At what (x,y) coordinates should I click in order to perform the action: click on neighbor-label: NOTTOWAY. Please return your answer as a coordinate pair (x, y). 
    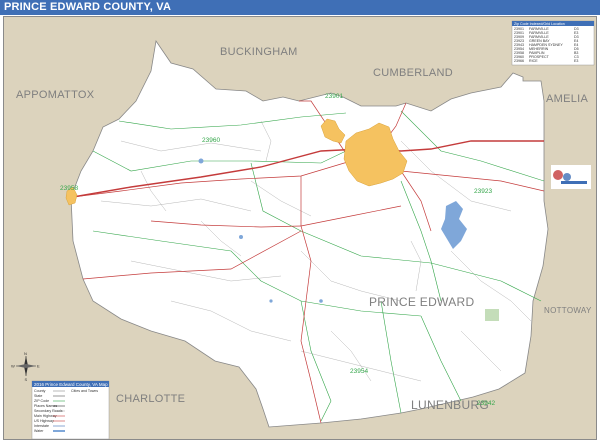
    Looking at the image, I should click on (568, 310).